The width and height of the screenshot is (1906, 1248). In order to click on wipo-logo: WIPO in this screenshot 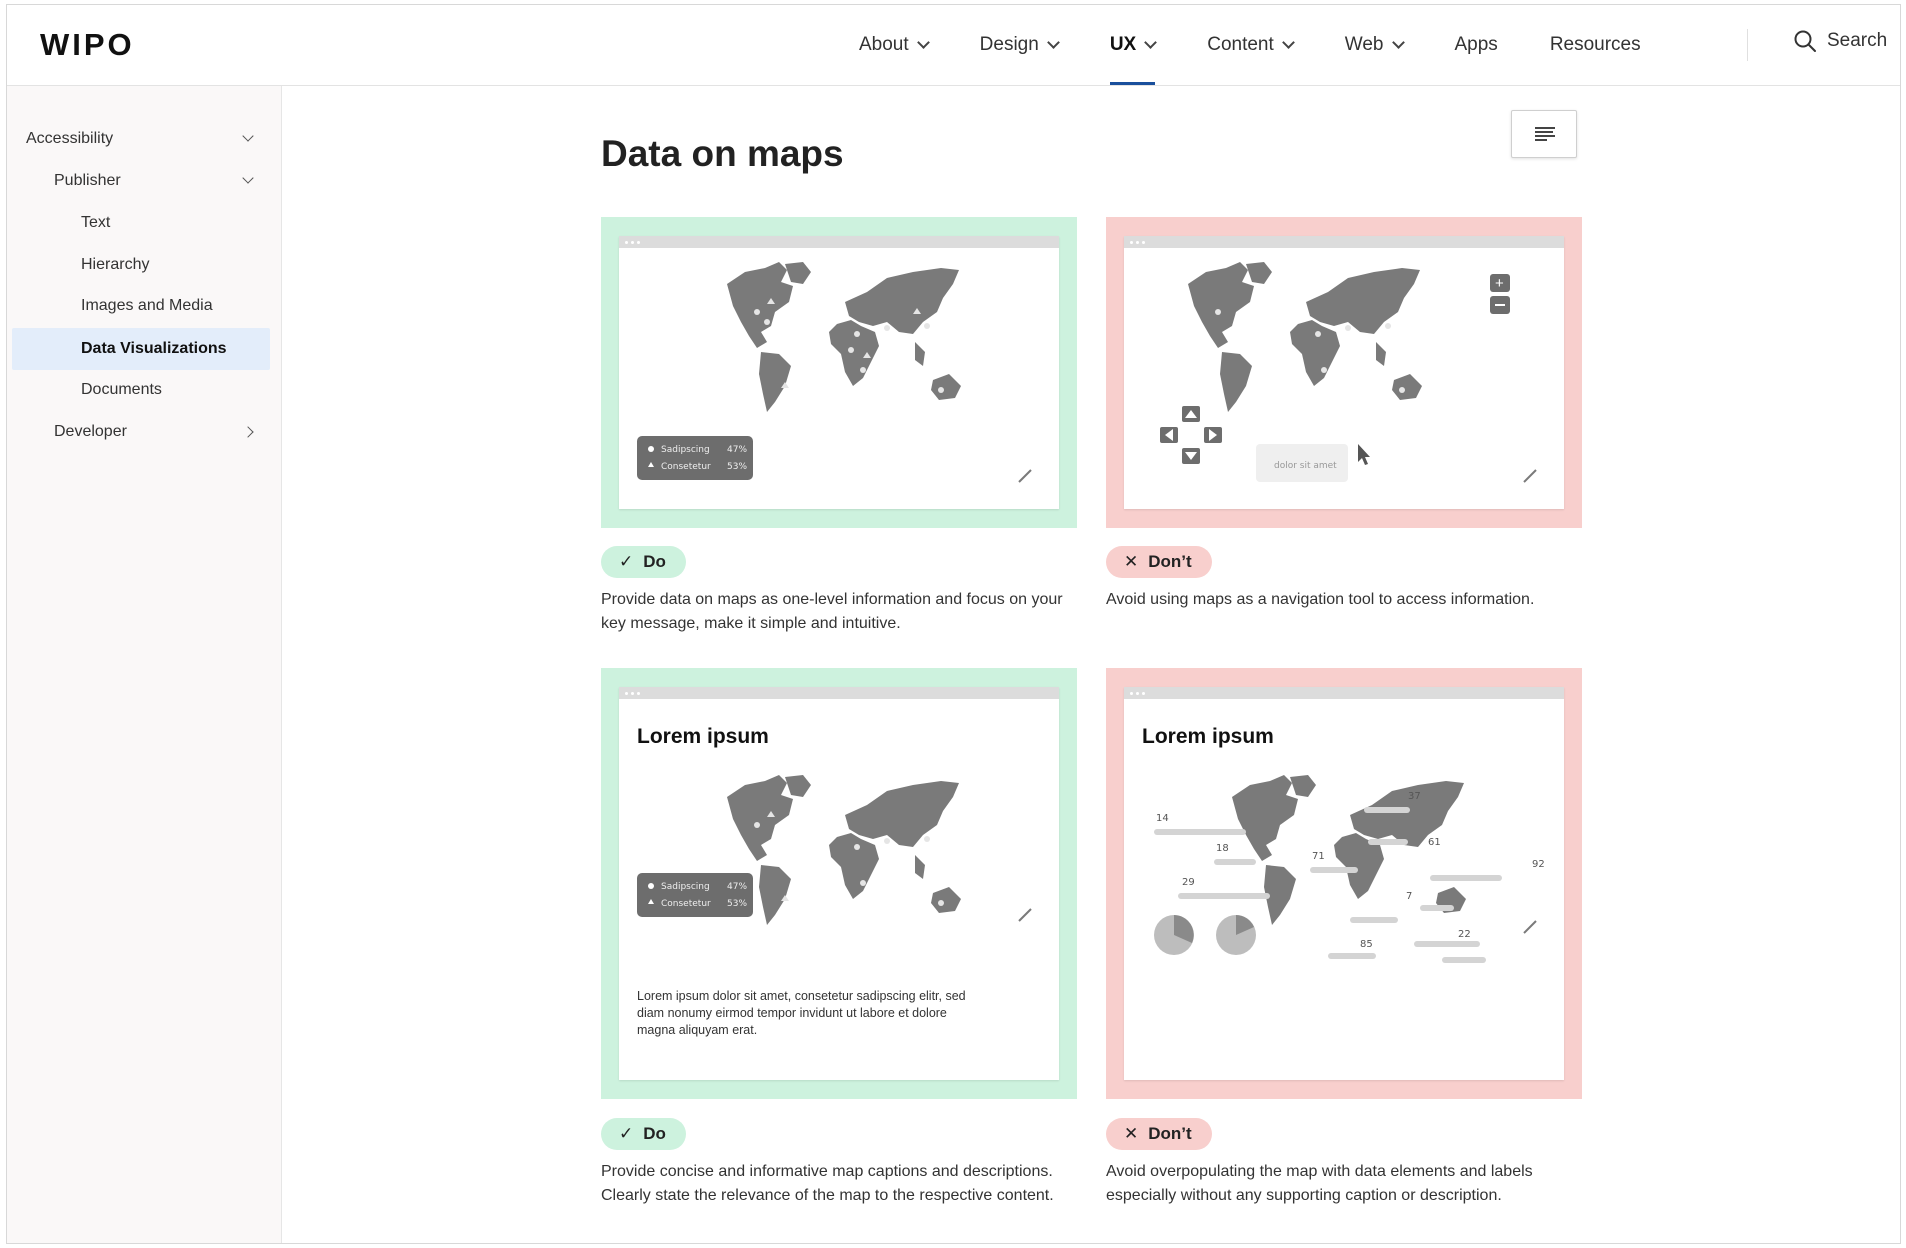, I will do `click(87, 45)`.